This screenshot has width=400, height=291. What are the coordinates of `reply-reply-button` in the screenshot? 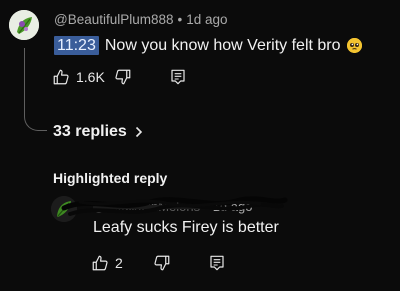 It's located at (217, 263).